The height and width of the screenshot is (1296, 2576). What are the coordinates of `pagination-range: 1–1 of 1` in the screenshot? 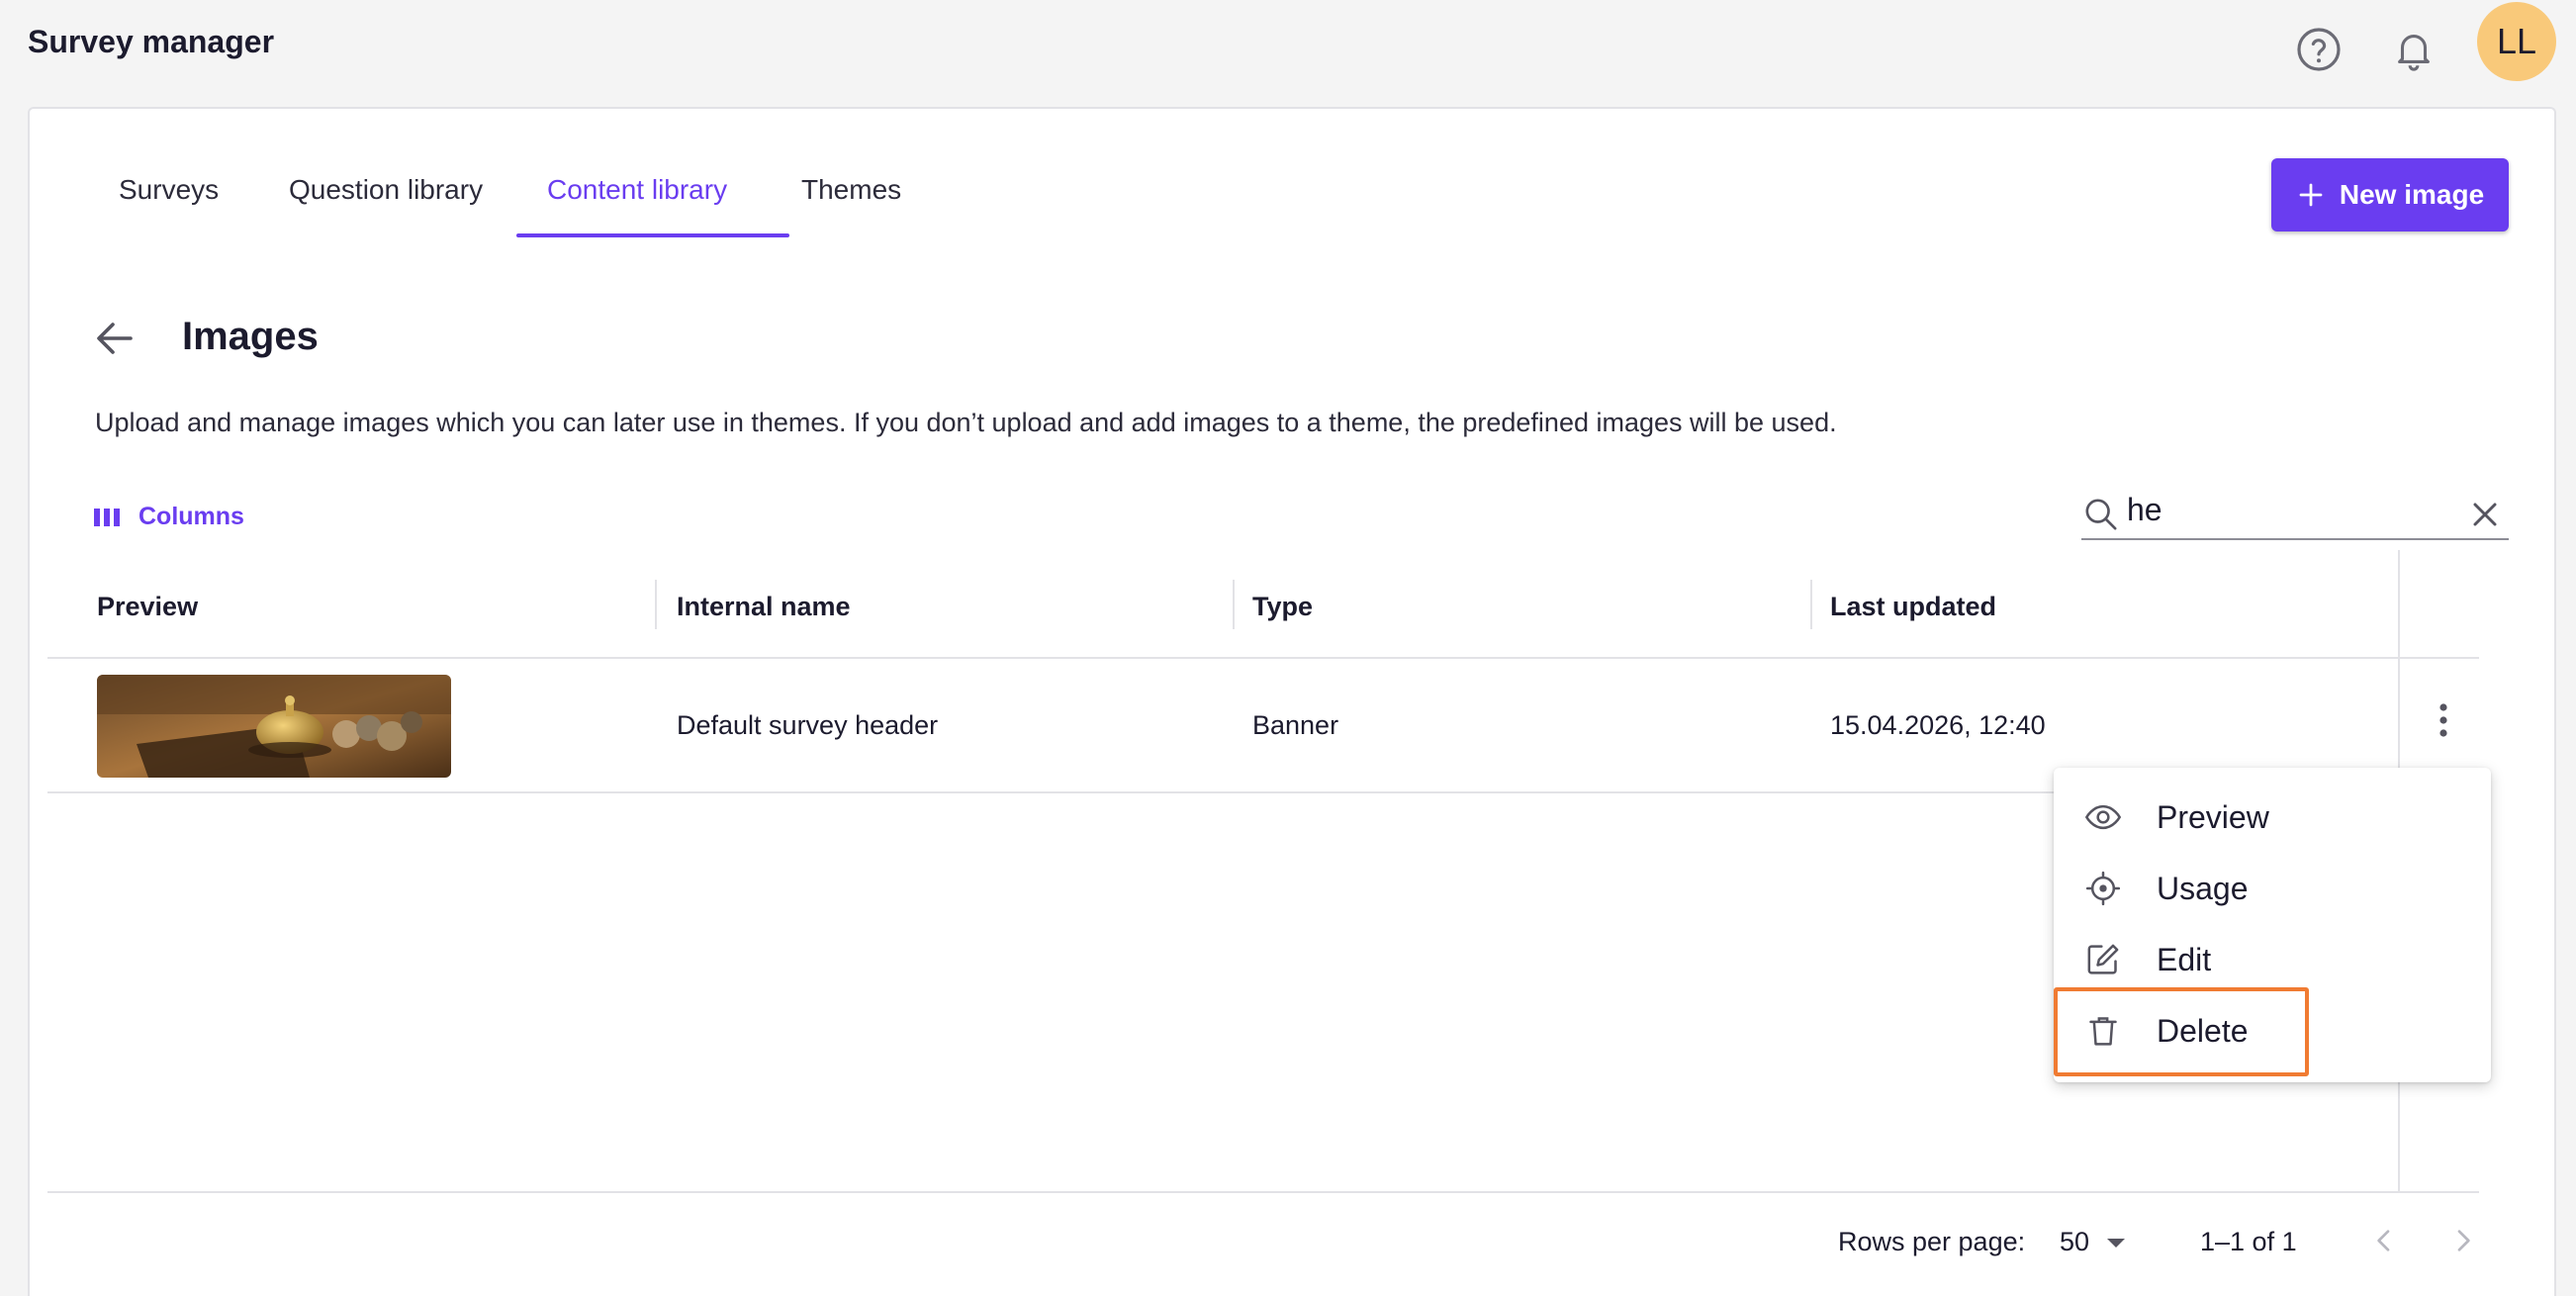 It's located at (2248, 1241).